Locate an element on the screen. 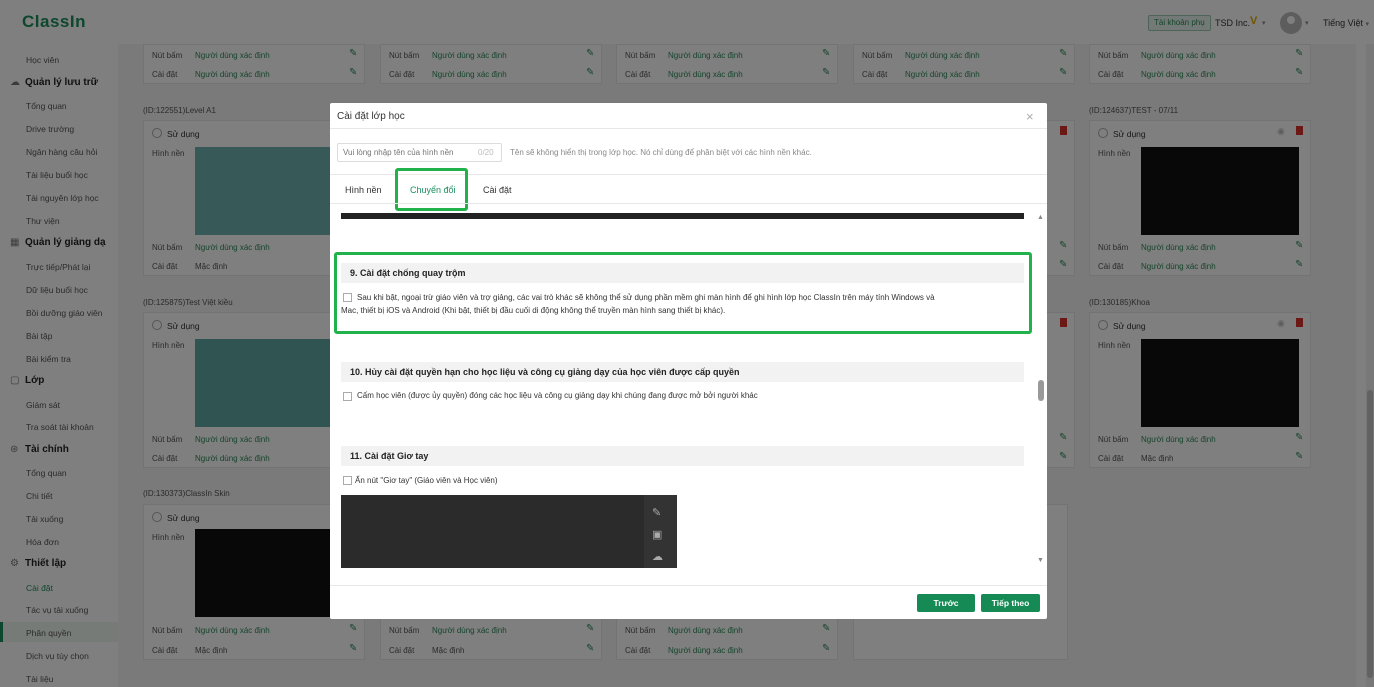  scroll-down-icon: ▼ is located at coordinates (1040, 560).